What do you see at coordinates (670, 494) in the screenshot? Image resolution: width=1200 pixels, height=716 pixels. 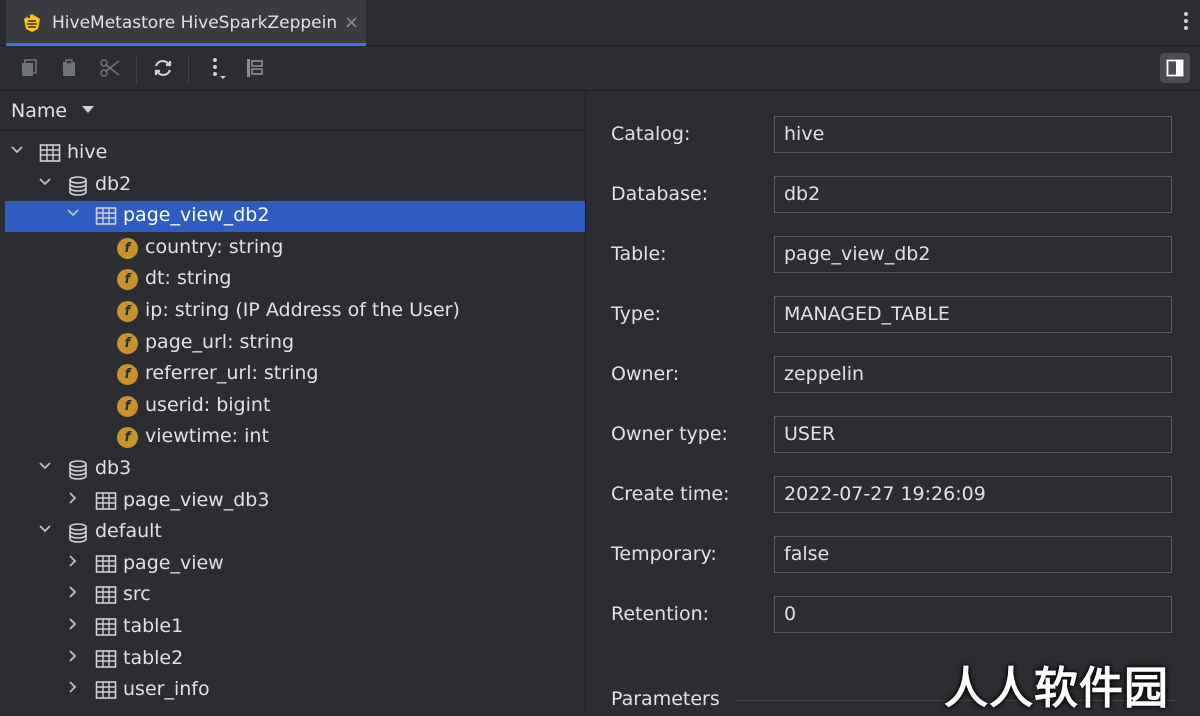 I see `property-label: Create time:` at bounding box center [670, 494].